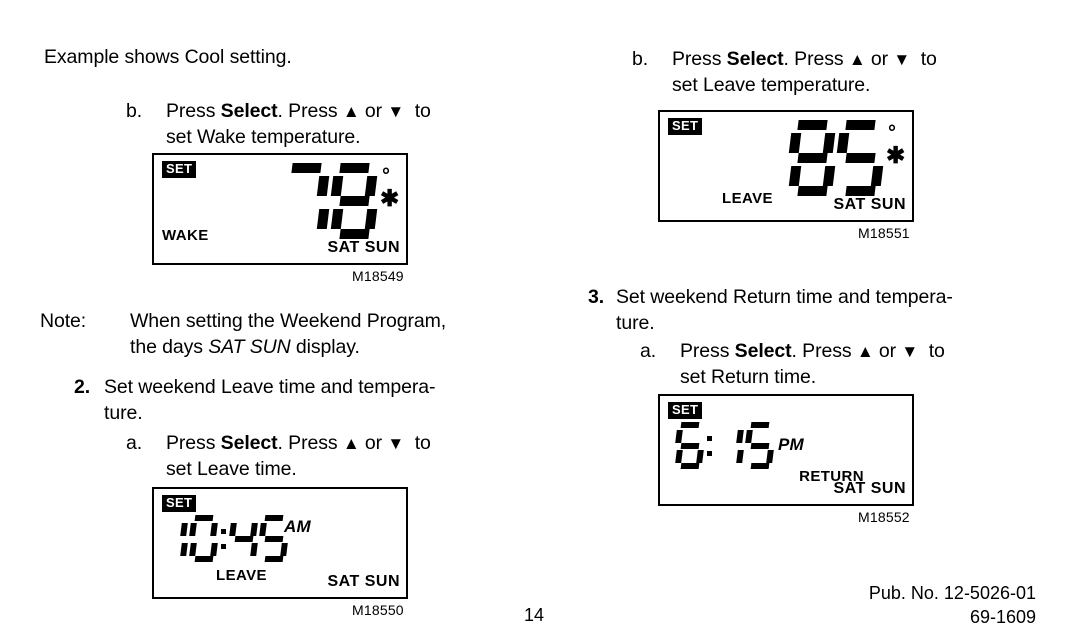 Image resolution: width=1080 pixels, height=643 pixels. Describe the element at coordinates (952, 593) in the screenshot. I see `publication-number: Pub. No. 12-5026-01` at that location.